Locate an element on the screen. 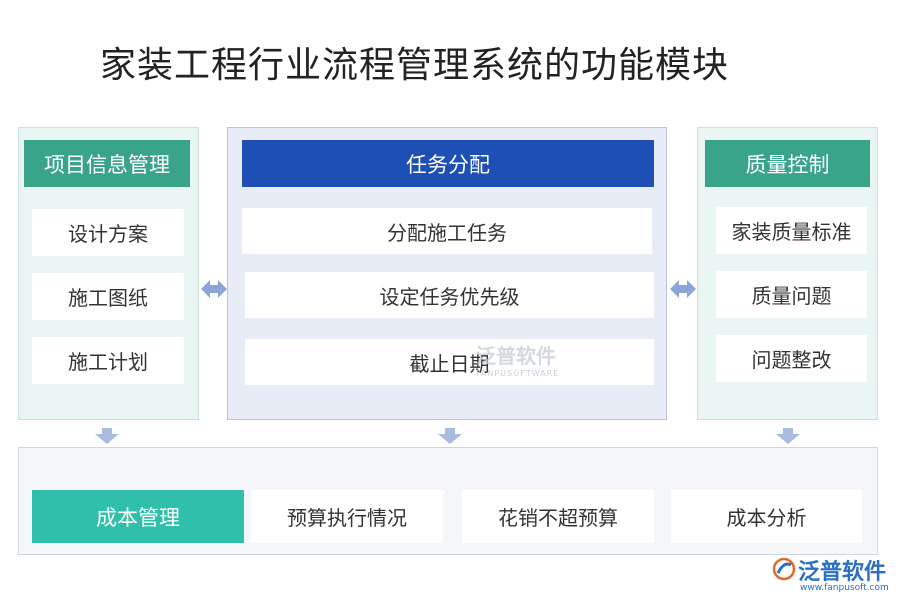  watermark: 泛普软件 FANPUSOFTWARE is located at coordinates (498, 360).